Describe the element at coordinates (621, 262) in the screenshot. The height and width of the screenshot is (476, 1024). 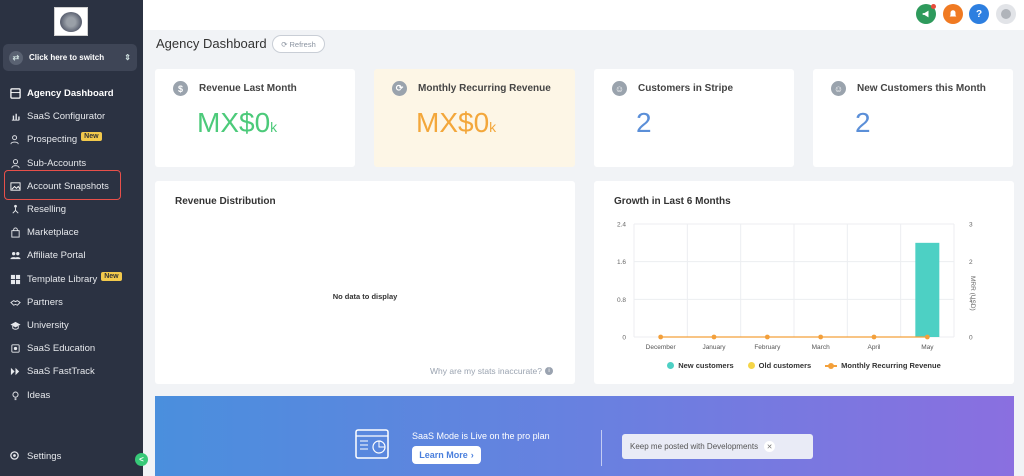
I see `y-tick-label: 1.6` at that location.